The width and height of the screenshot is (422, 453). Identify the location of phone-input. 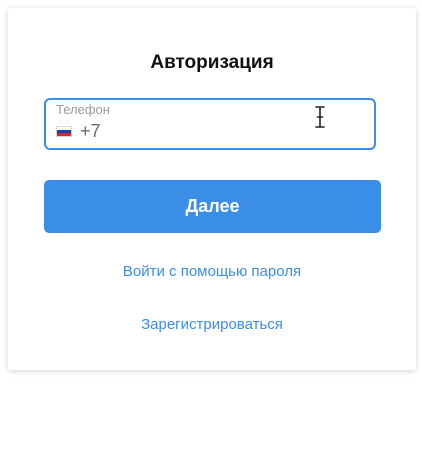
(200, 131).